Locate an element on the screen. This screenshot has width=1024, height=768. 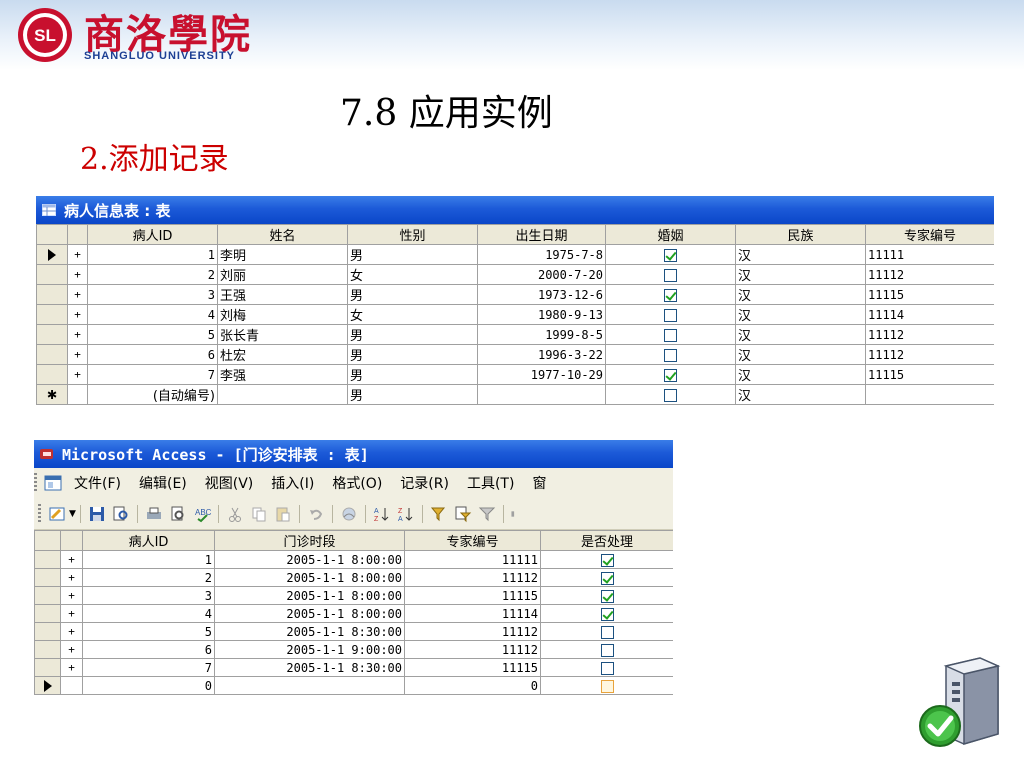
print-icon is located at coordinates (154, 514).